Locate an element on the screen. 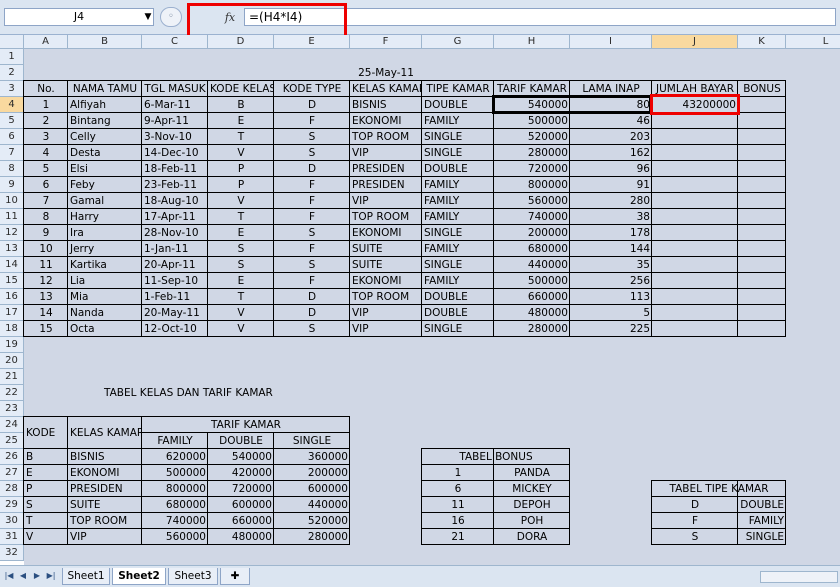 The width and height of the screenshot is (840, 587). table-cell: 96 is located at coordinates (611, 169).